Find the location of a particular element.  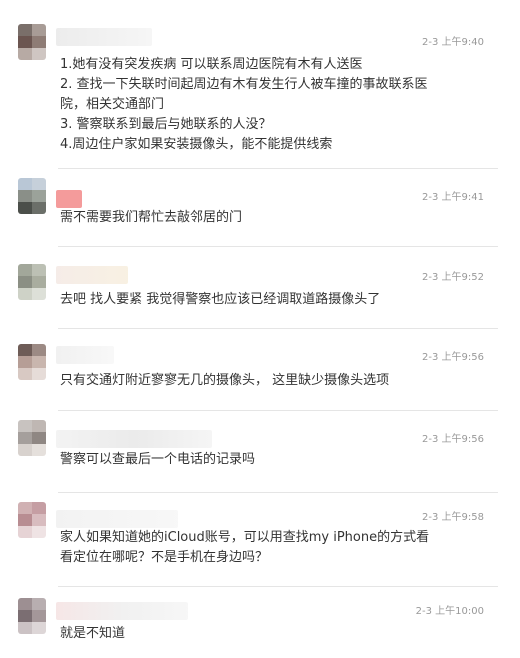

comment-text-line: 院，相关交通部门 is located at coordinates (112, 104).